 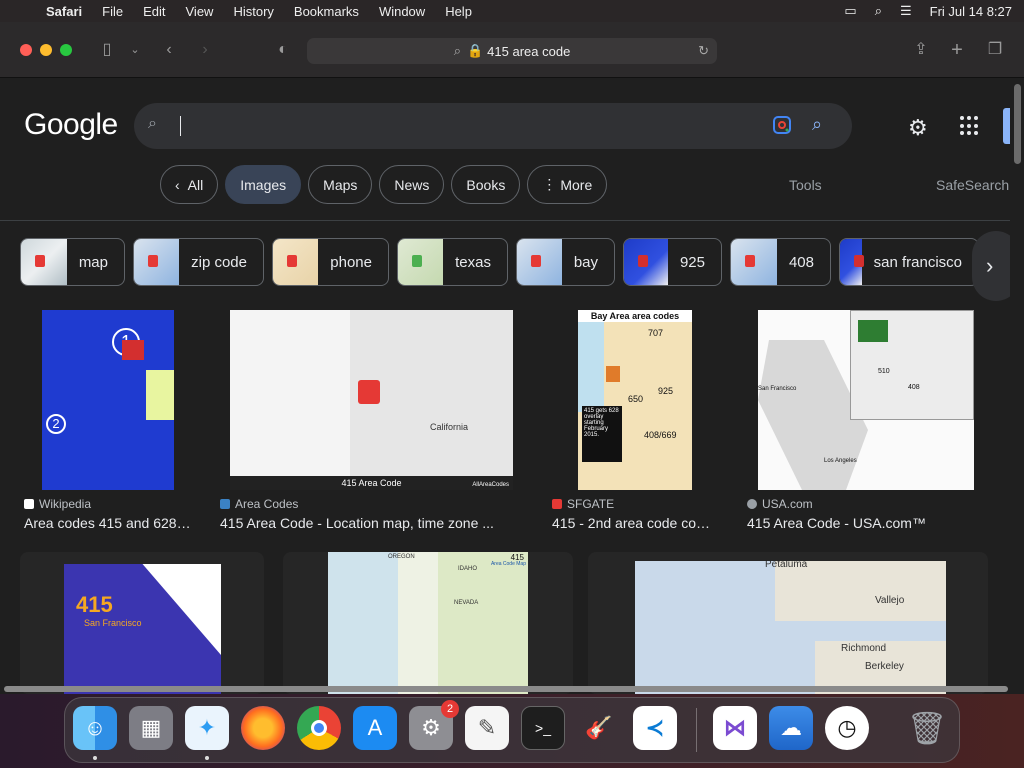 I want to click on textedit-icon: ✎, so click(x=487, y=728).